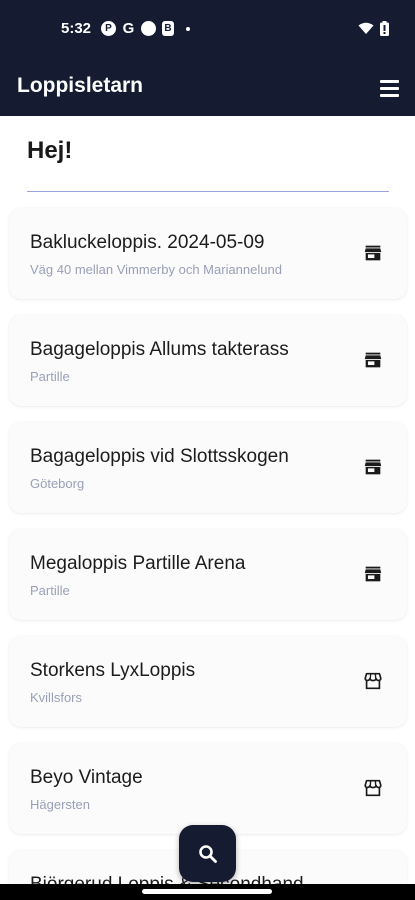 The width and height of the screenshot is (415, 900). Describe the element at coordinates (168, 28) in the screenshot. I see `app-notification-icon: B` at that location.